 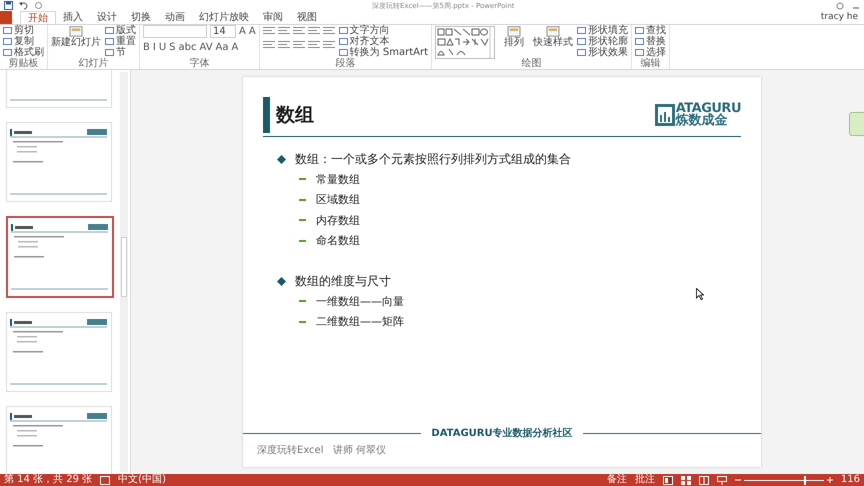 What do you see at coordinates (644, 480) in the screenshot?
I see `comments-button: 批注` at bounding box center [644, 480].